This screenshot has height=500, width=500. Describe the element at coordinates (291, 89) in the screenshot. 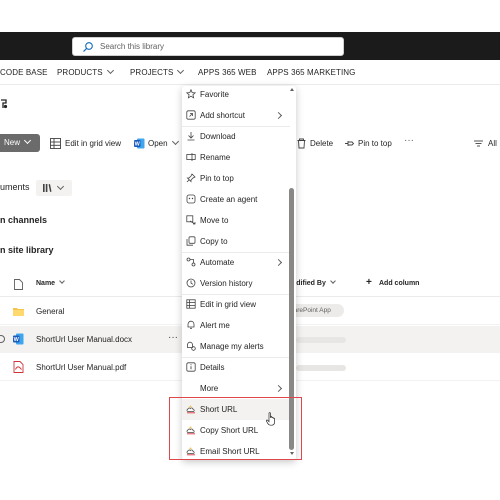

I see `scroll-up-icon` at that location.